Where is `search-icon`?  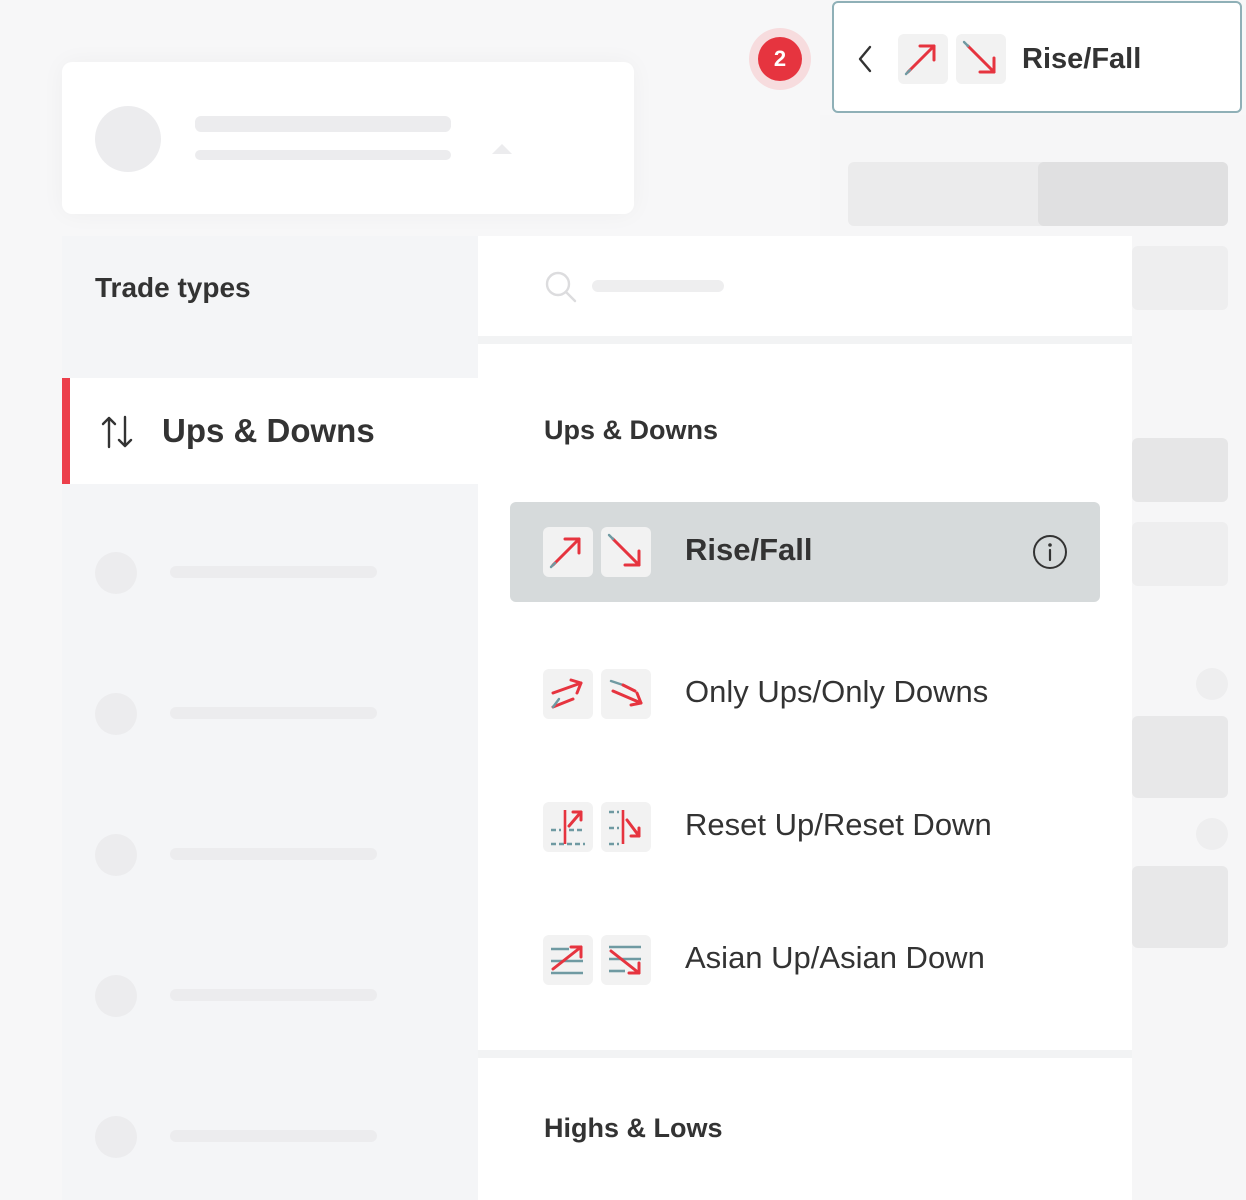 search-icon is located at coordinates (561, 287).